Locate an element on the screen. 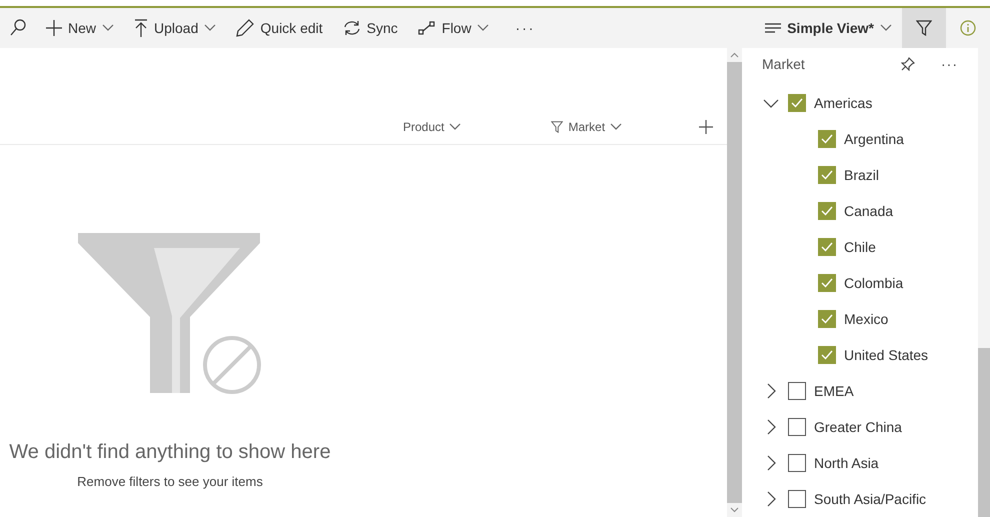 This screenshot has height=517, width=990. filter-option: North Asia is located at coordinates (846, 463).